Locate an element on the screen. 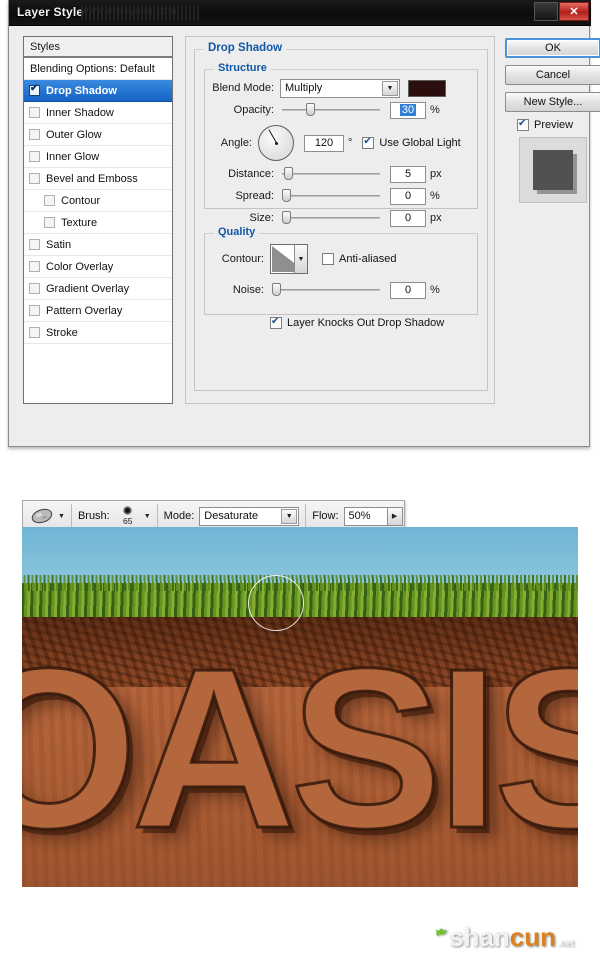 The width and height of the screenshot is (600, 956). style-list-item-label: Inner Glow is located at coordinates (73, 156).